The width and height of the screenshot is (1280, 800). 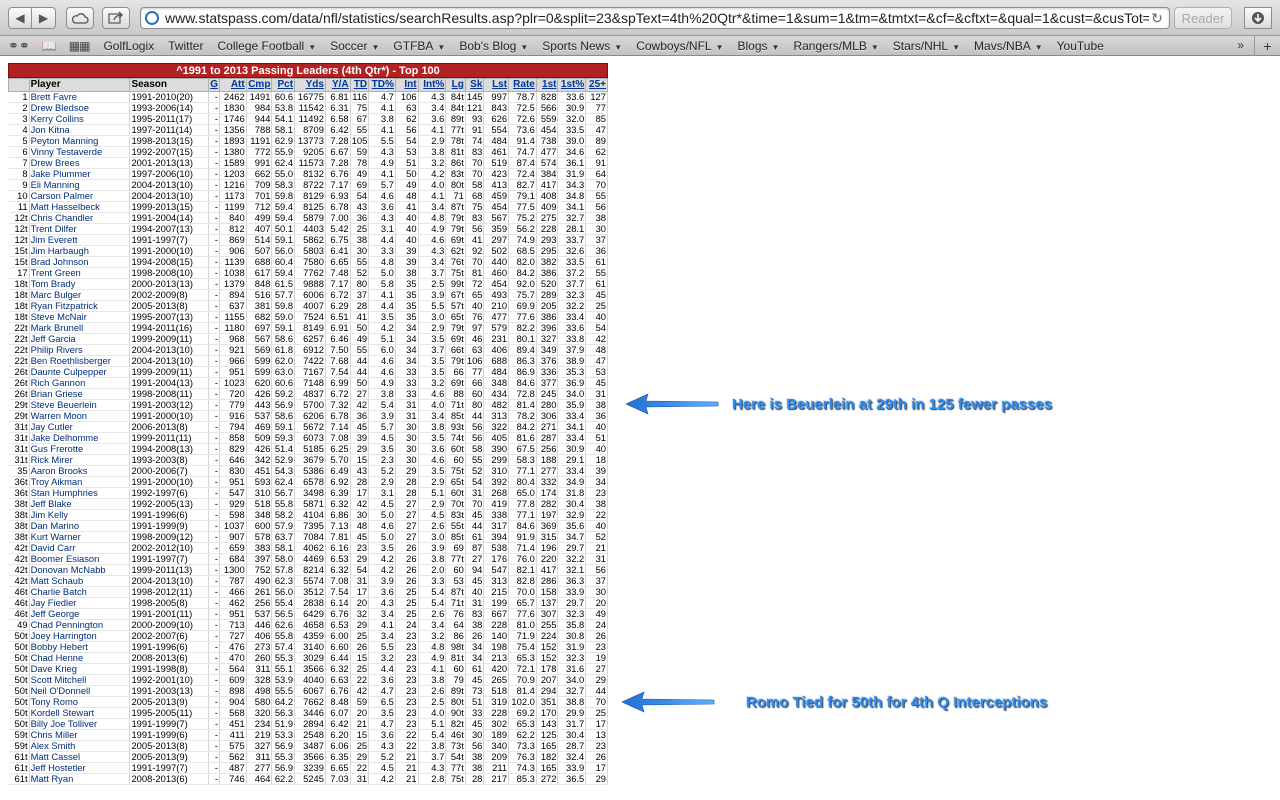 What do you see at coordinates (1008, 46) in the screenshot?
I see `bookmark-item: Mavs/NBA ▼` at bounding box center [1008, 46].